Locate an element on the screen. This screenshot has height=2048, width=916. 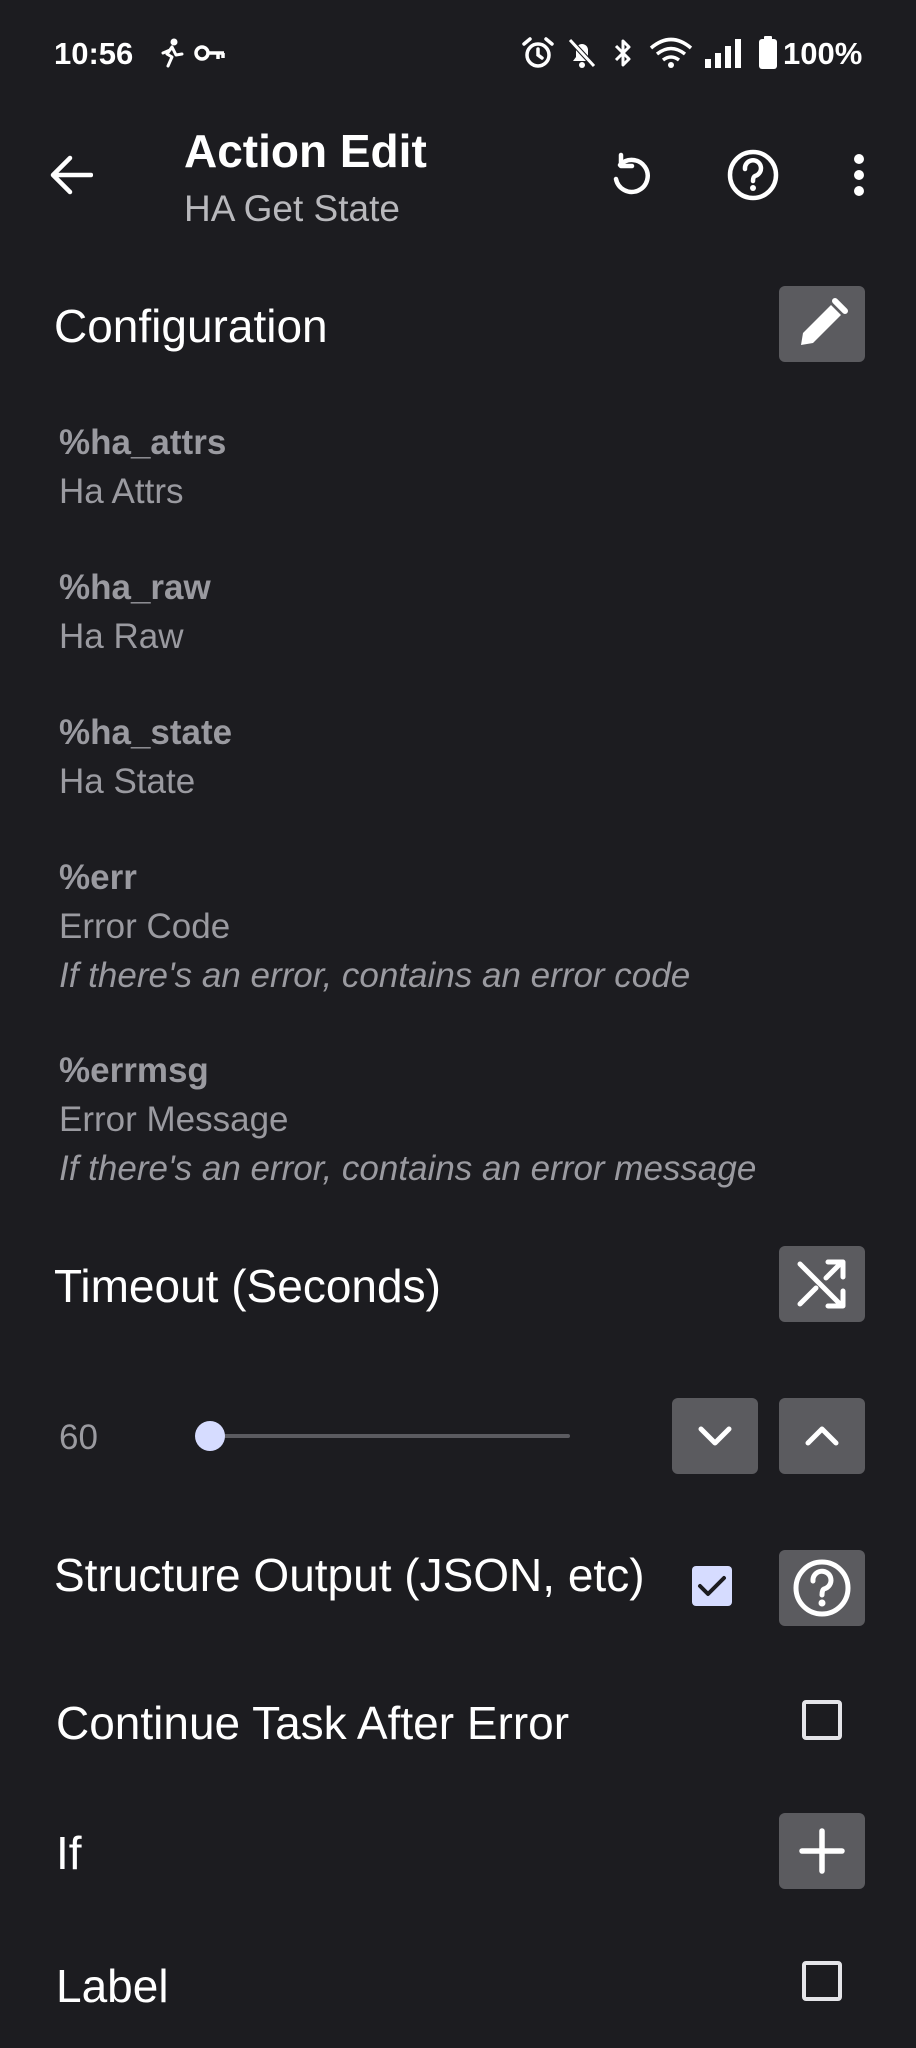
status-time: 10:56 is located at coordinates (94, 53).